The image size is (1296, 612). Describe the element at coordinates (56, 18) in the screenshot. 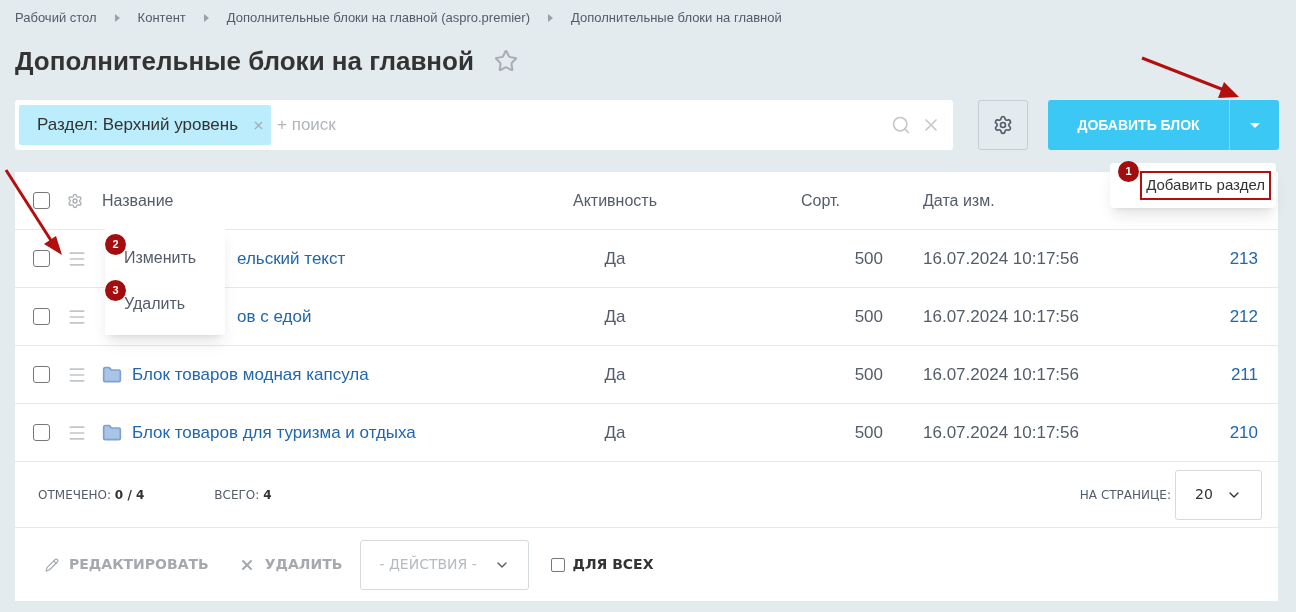

I see `breadcrumb-link: Рабочий стол` at that location.